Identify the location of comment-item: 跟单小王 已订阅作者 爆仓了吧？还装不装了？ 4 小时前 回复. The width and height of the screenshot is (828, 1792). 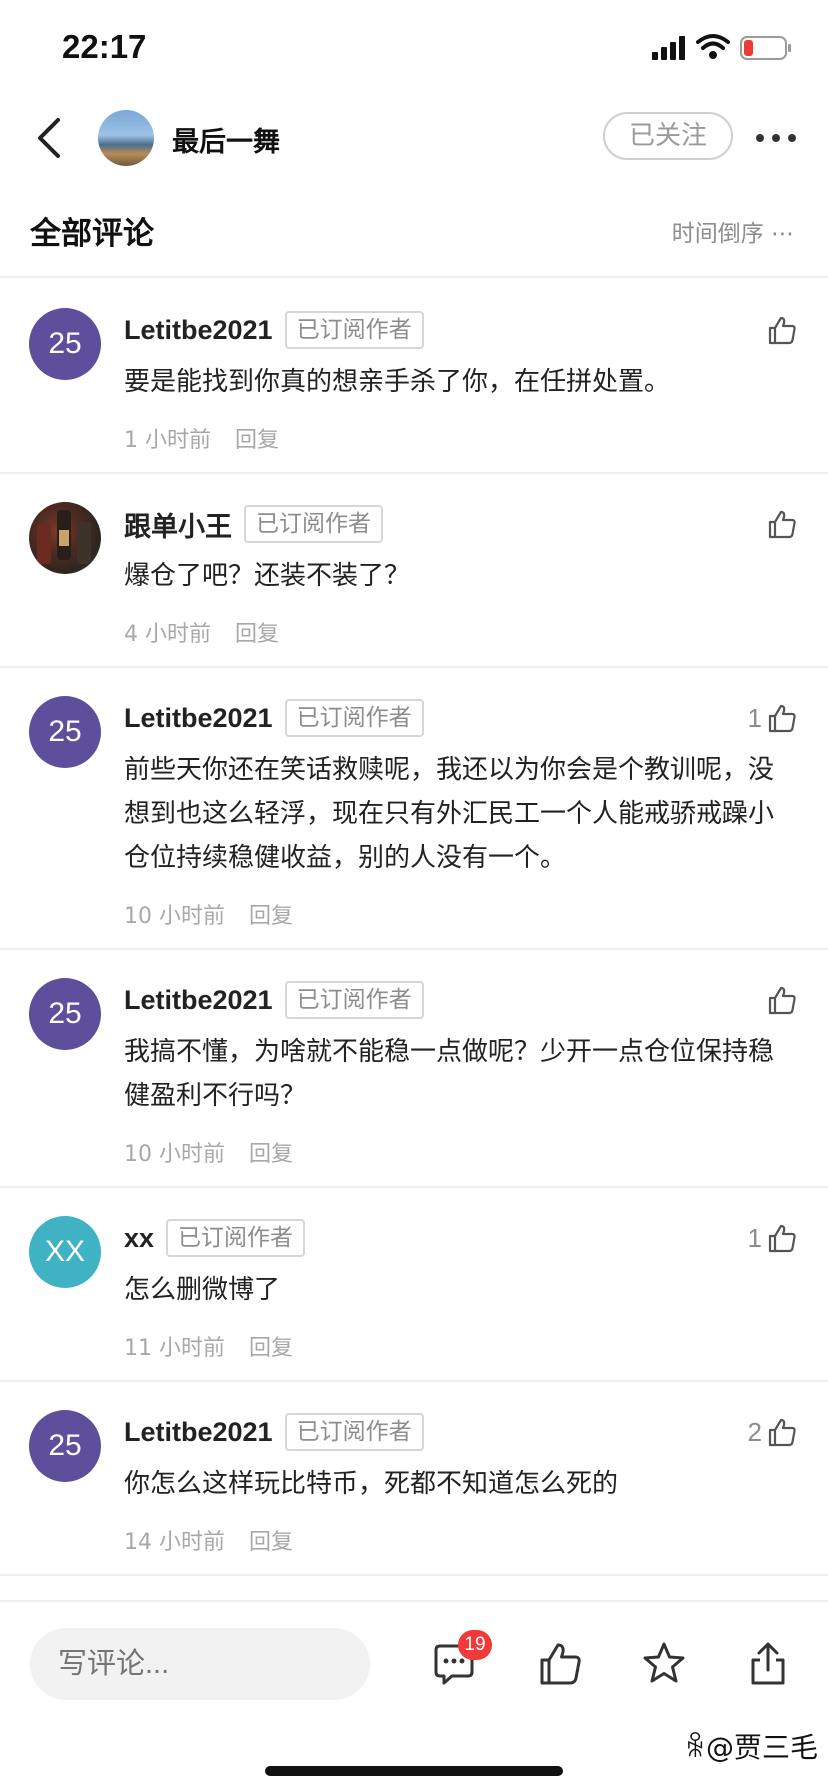
(414, 571).